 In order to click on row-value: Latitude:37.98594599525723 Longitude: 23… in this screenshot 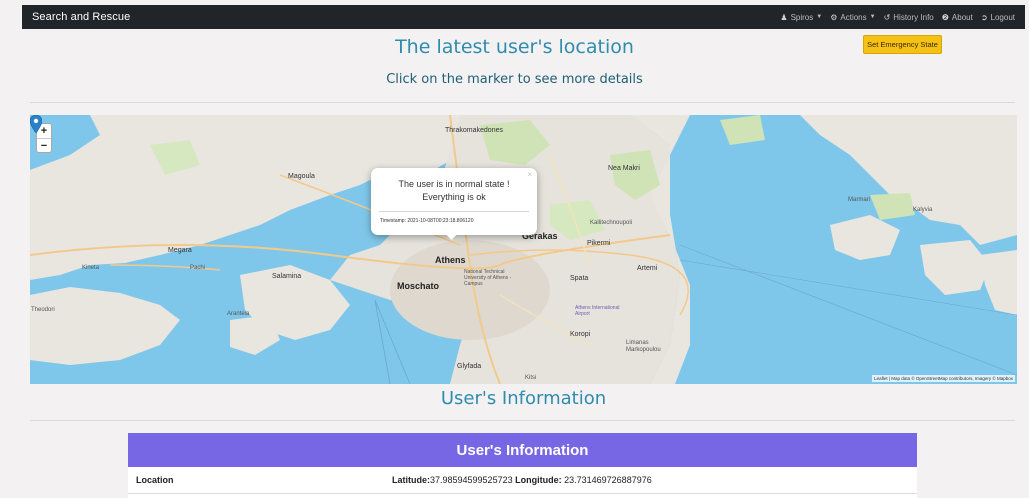, I will do `click(654, 480)`.